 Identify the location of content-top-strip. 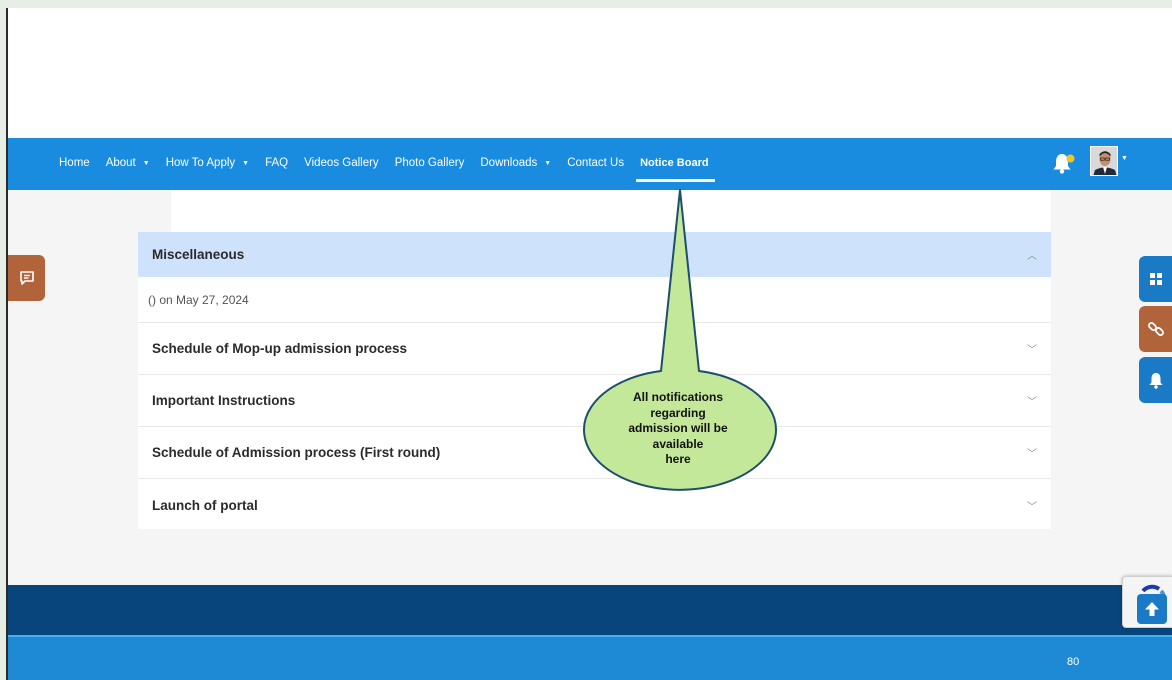
(611, 211).